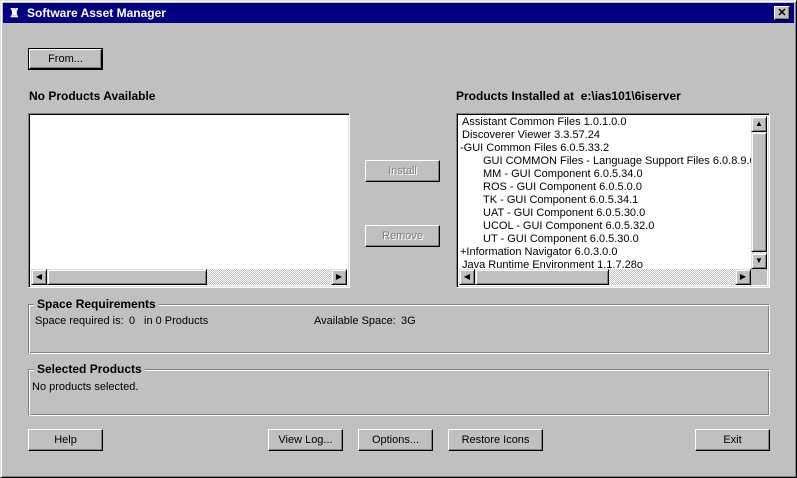 The image size is (797, 478). I want to click on tree-item: UT - GUI Component 6.0.5.30.0, so click(561, 239).